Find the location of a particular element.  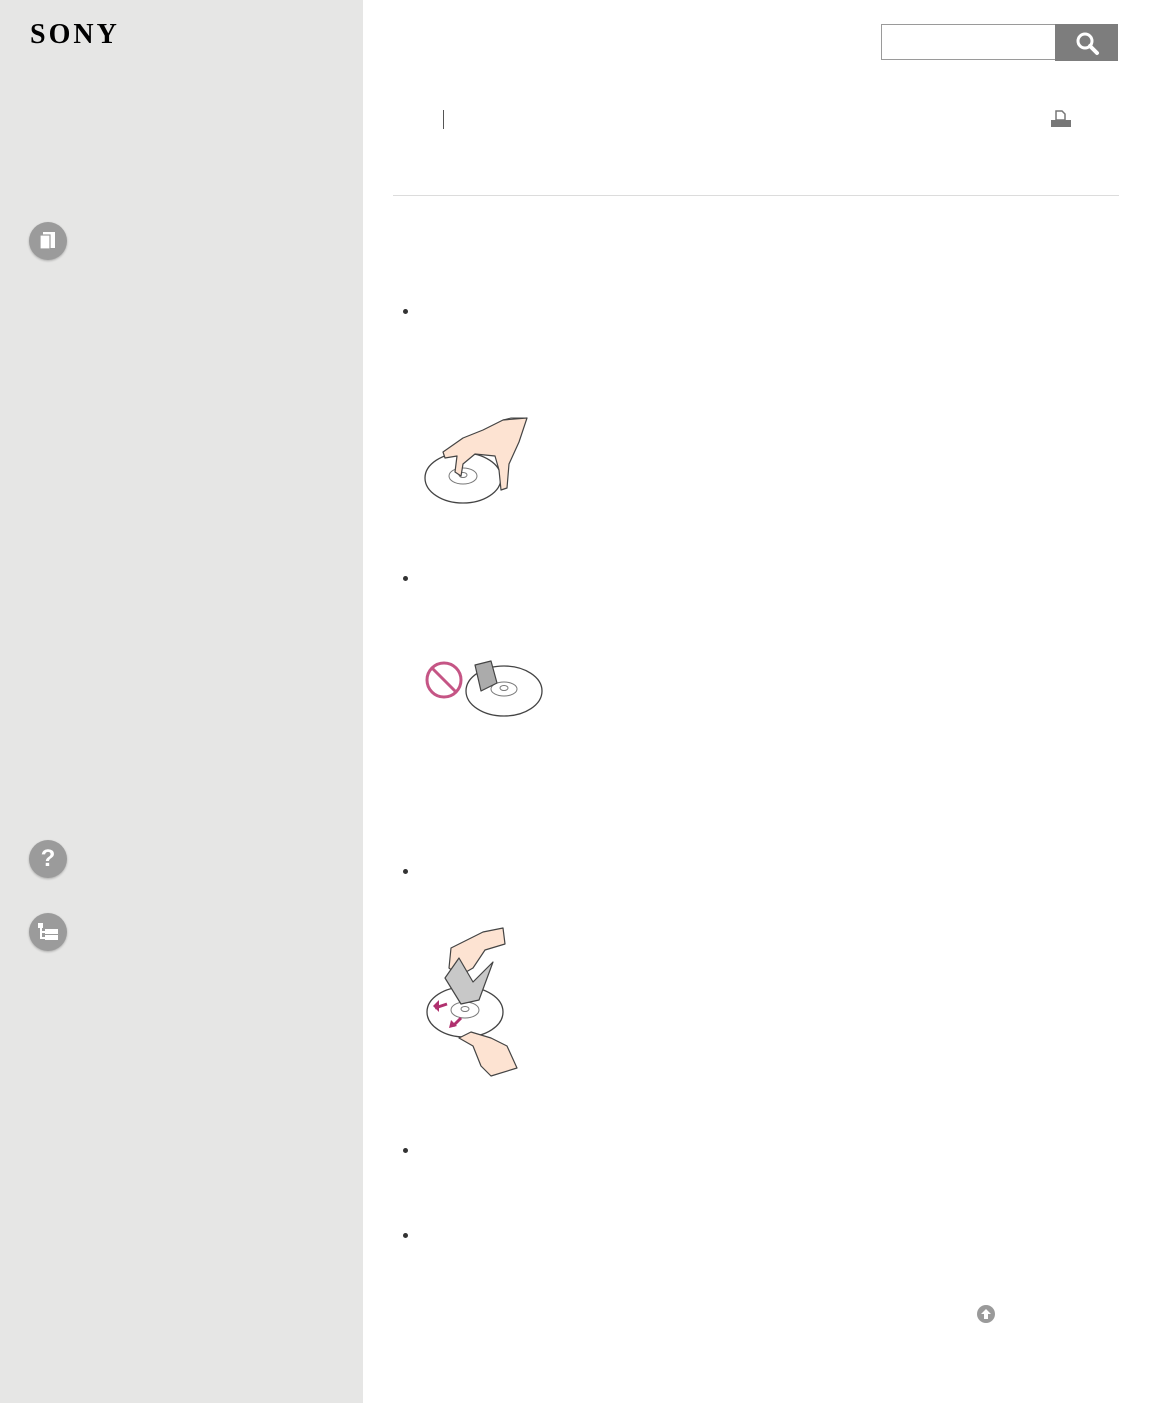

contents-tree-icon is located at coordinates (48, 932).